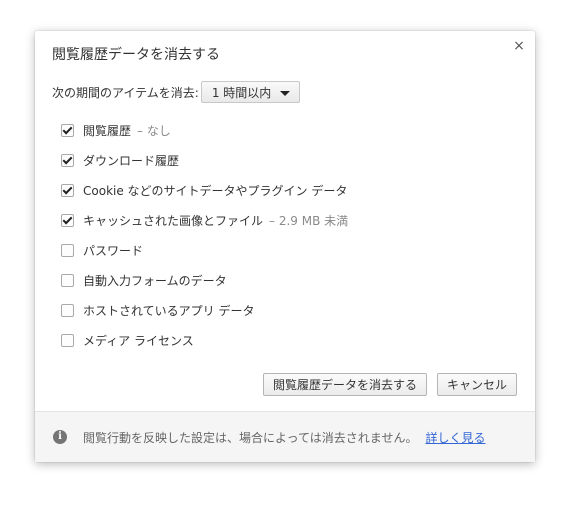  I want to click on option-label: キャッシュされた画像とファイル, so click(173, 220).